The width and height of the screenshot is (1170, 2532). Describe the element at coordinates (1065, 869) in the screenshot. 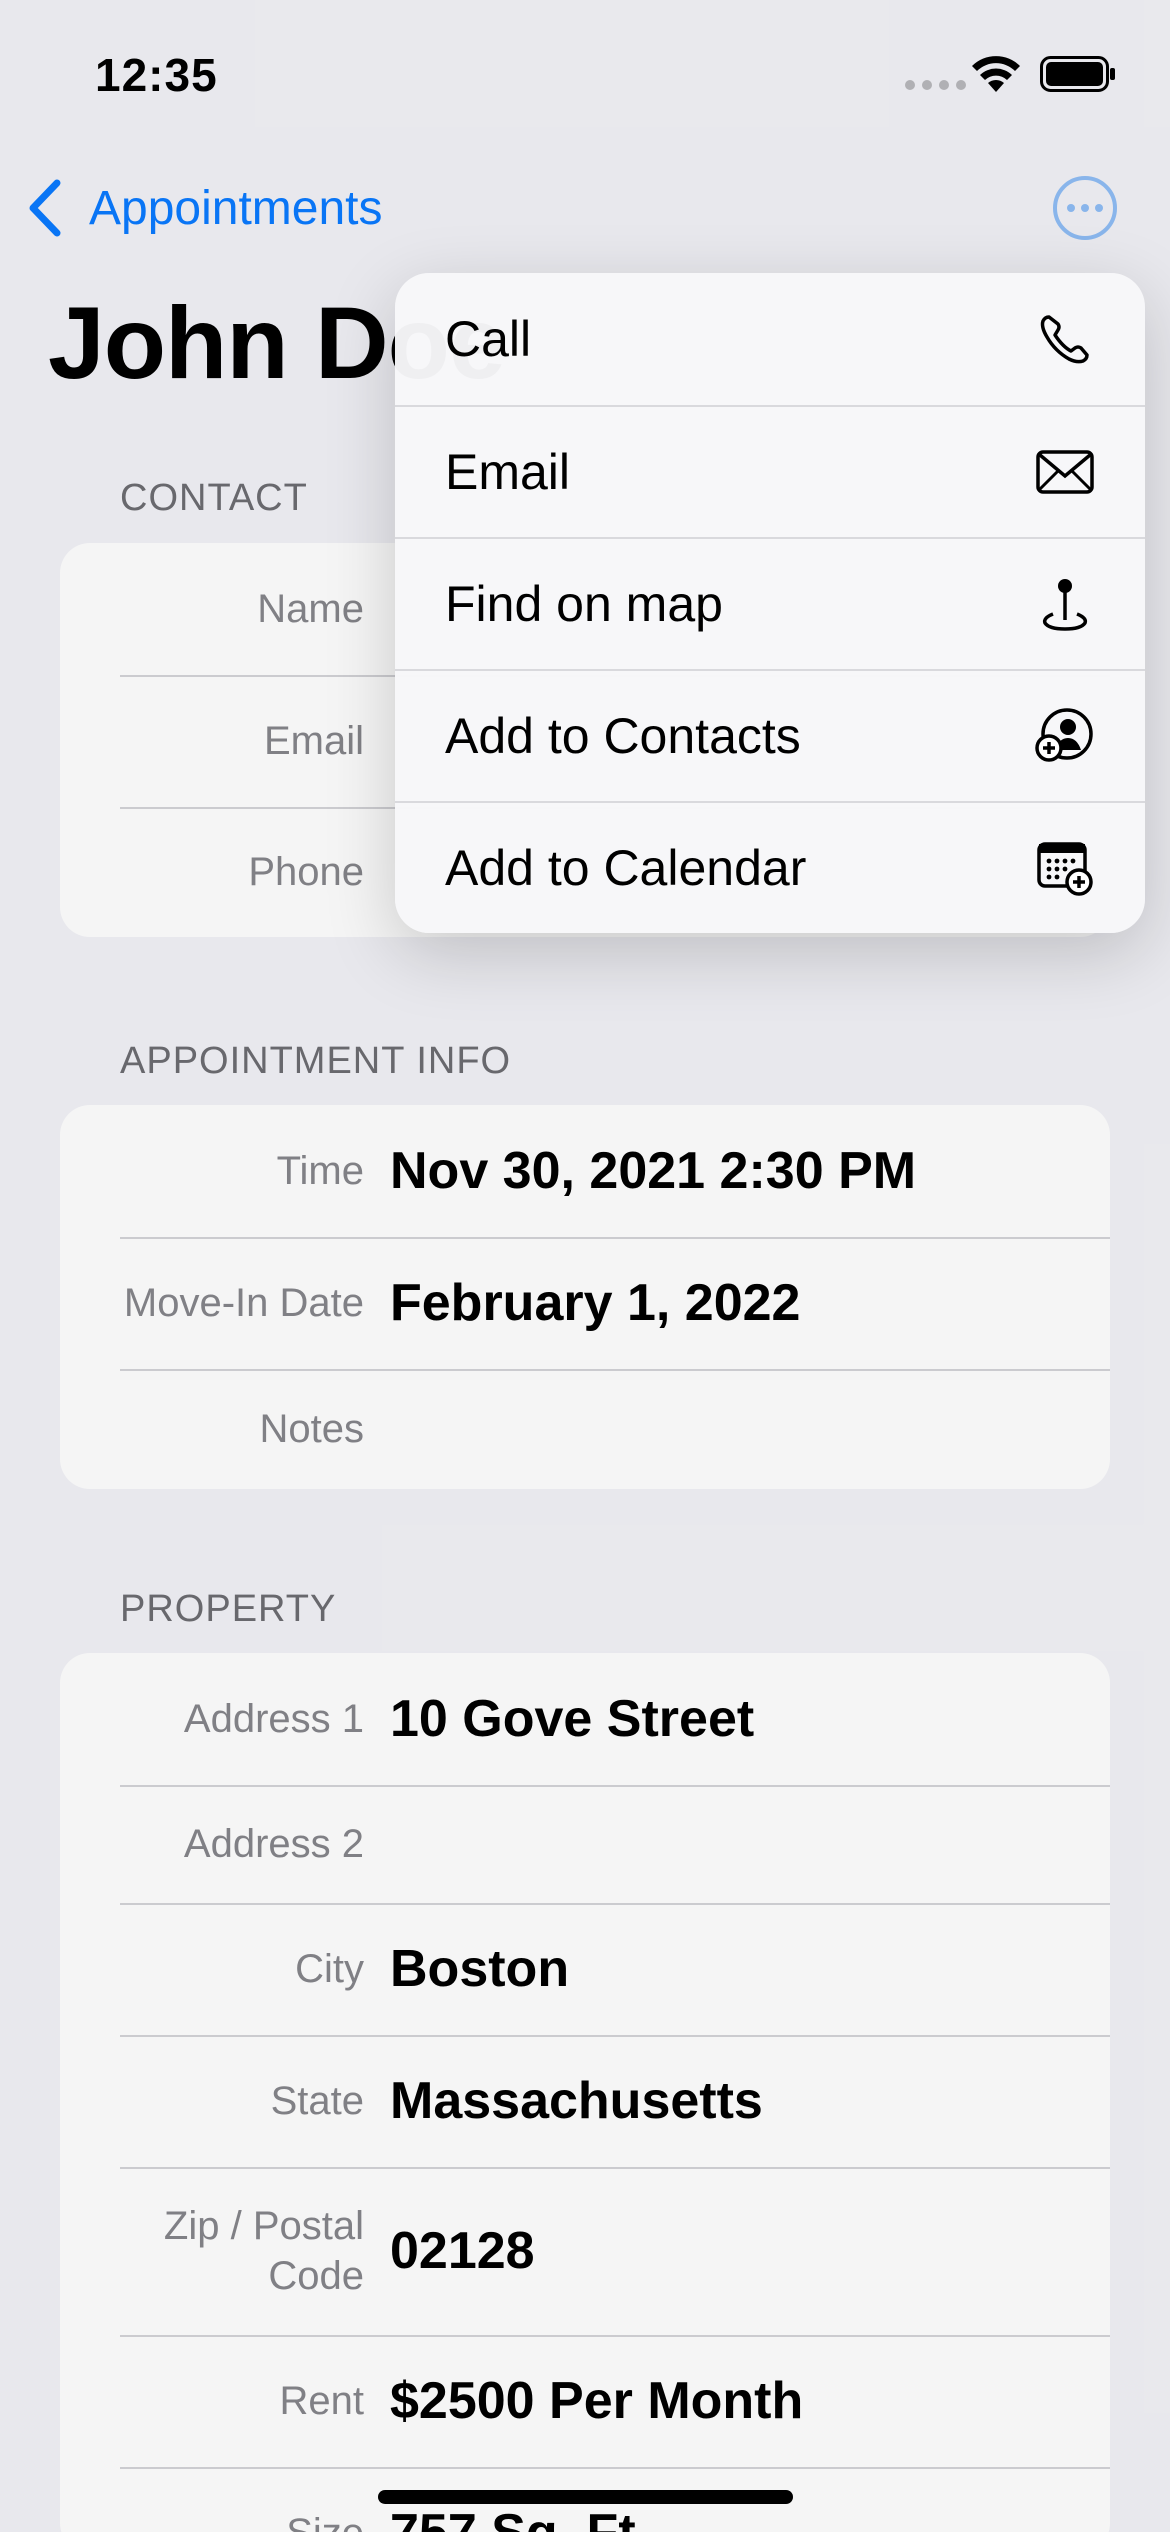

I see `add-calendar-icon` at that location.